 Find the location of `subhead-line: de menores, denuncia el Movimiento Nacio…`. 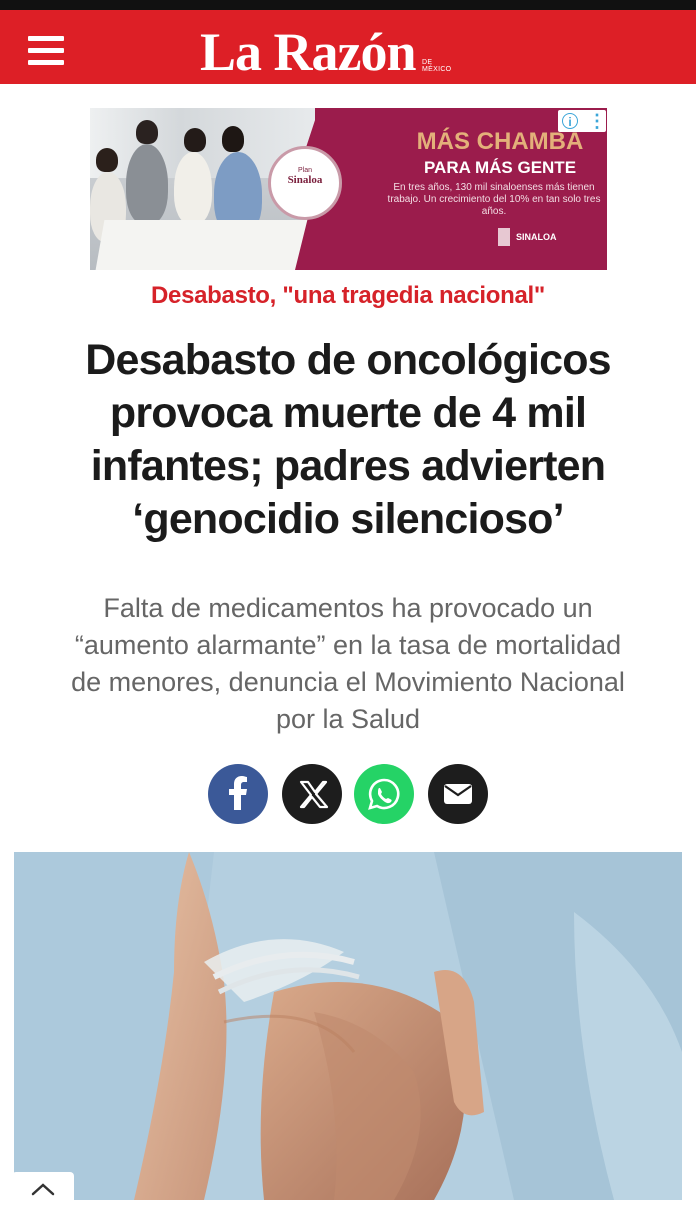

subhead-line: de menores, denuncia el Movimiento Nacio… is located at coordinates (348, 682).